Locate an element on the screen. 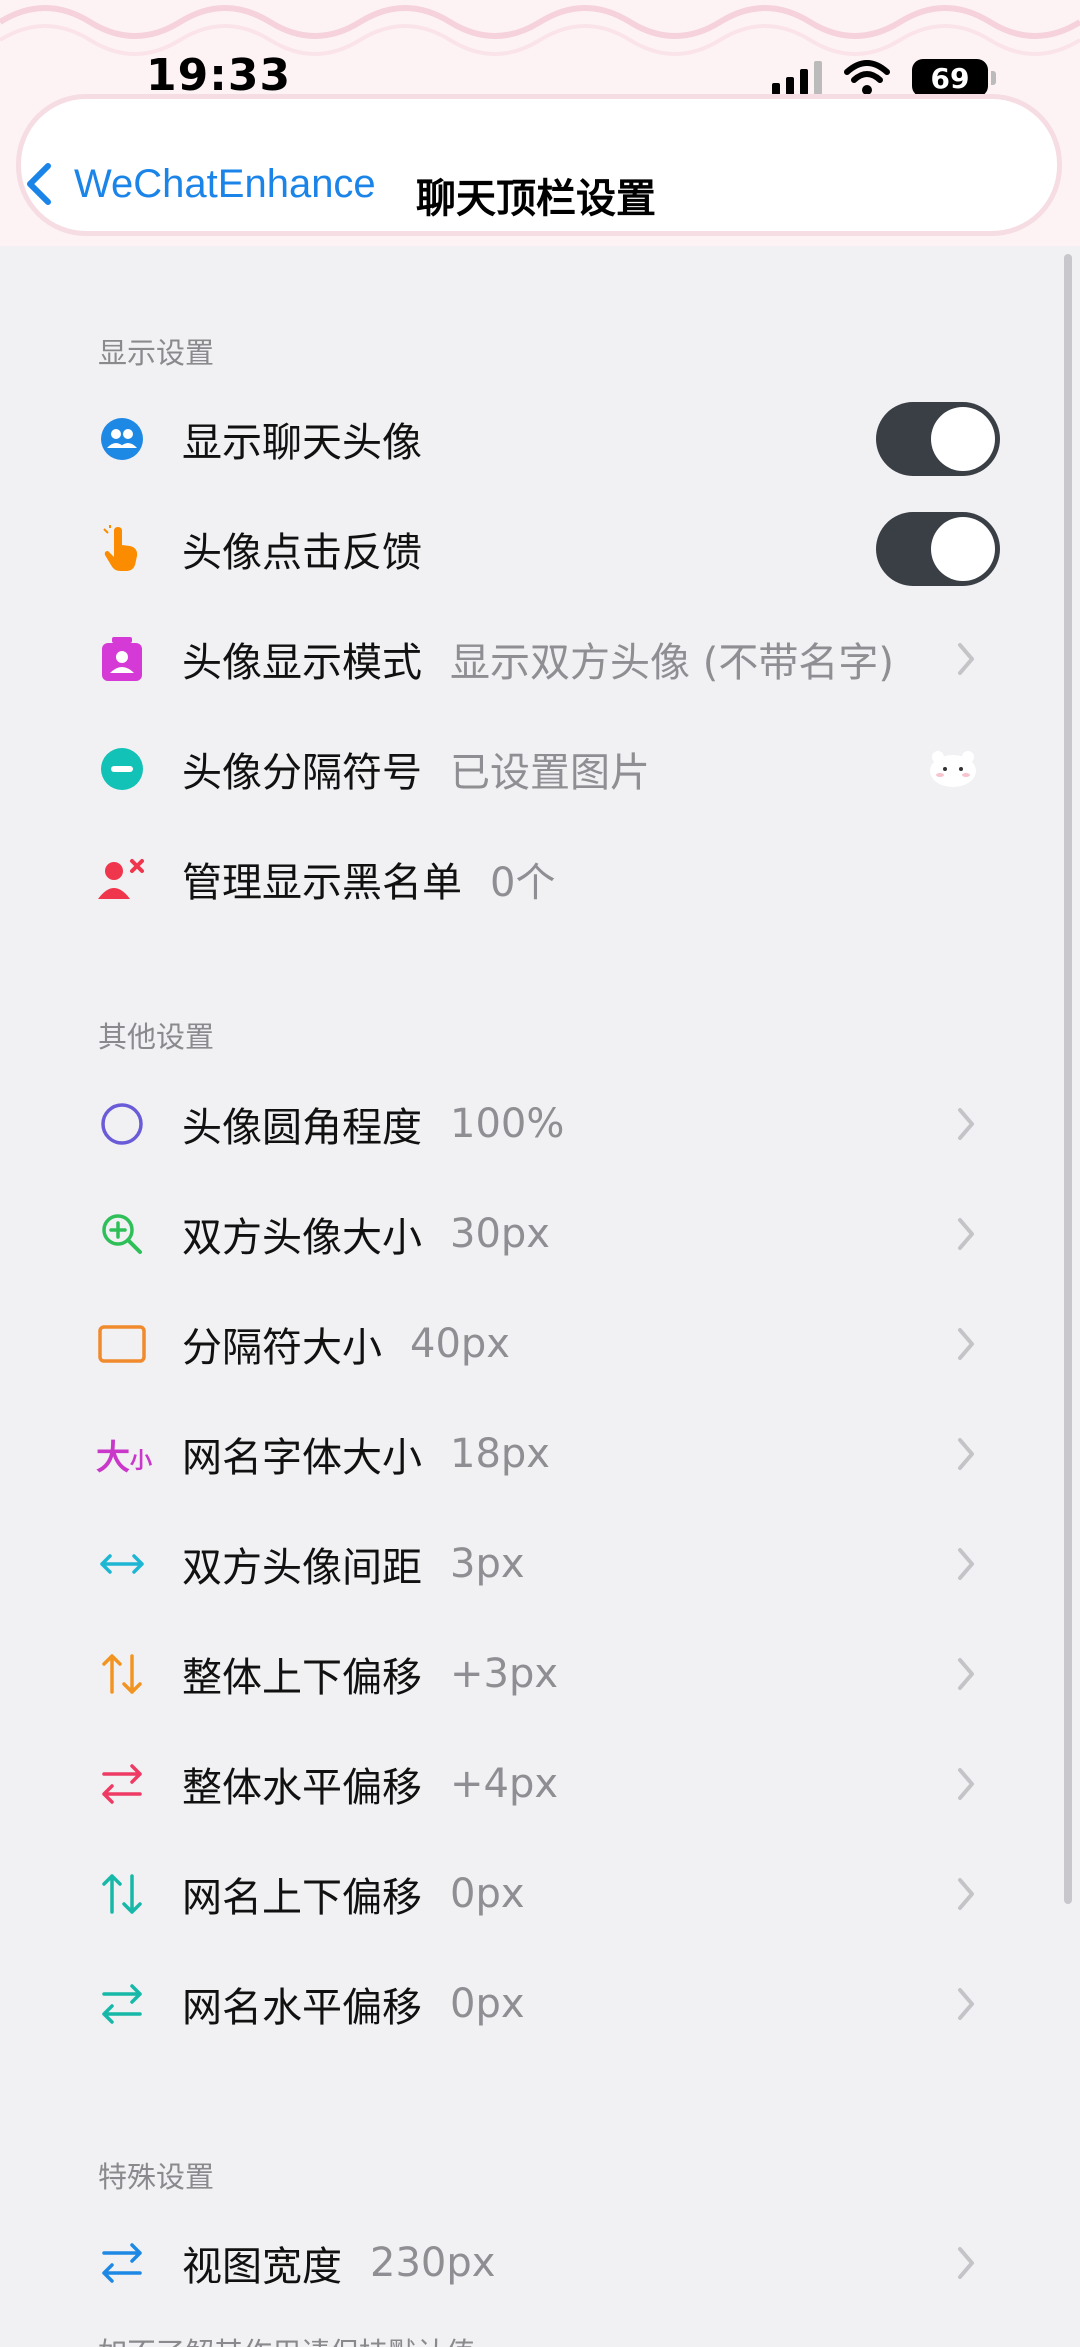  back-label: WeChatEnhance is located at coordinates (225, 183).